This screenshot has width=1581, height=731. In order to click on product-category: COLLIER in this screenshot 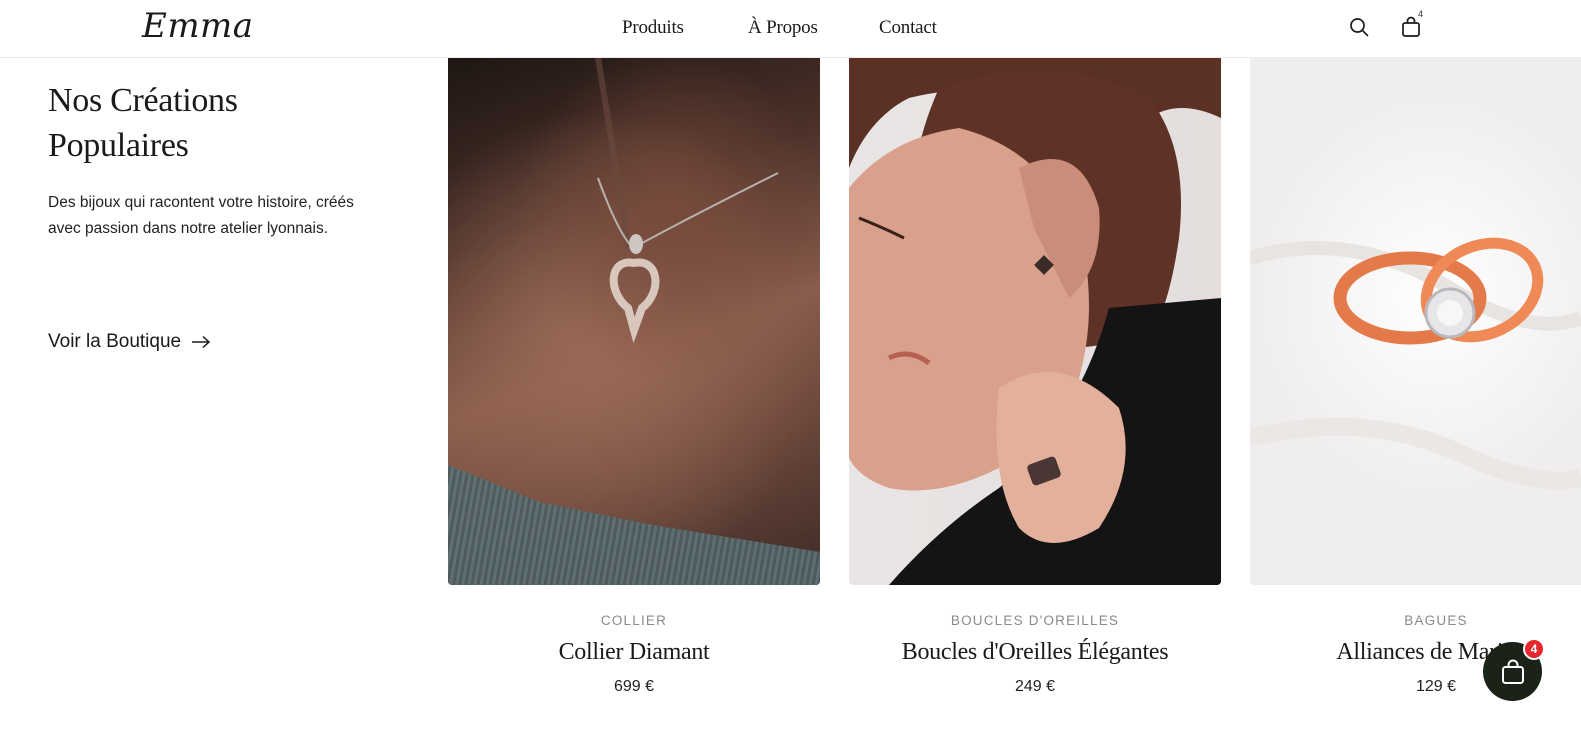, I will do `click(634, 620)`.